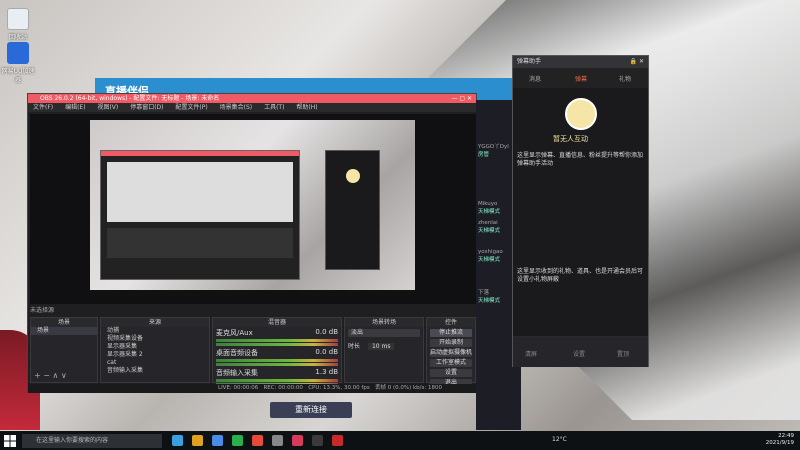  Describe the element at coordinates (75, 107) in the screenshot. I see `menu-edit: 编辑(E)` at that location.